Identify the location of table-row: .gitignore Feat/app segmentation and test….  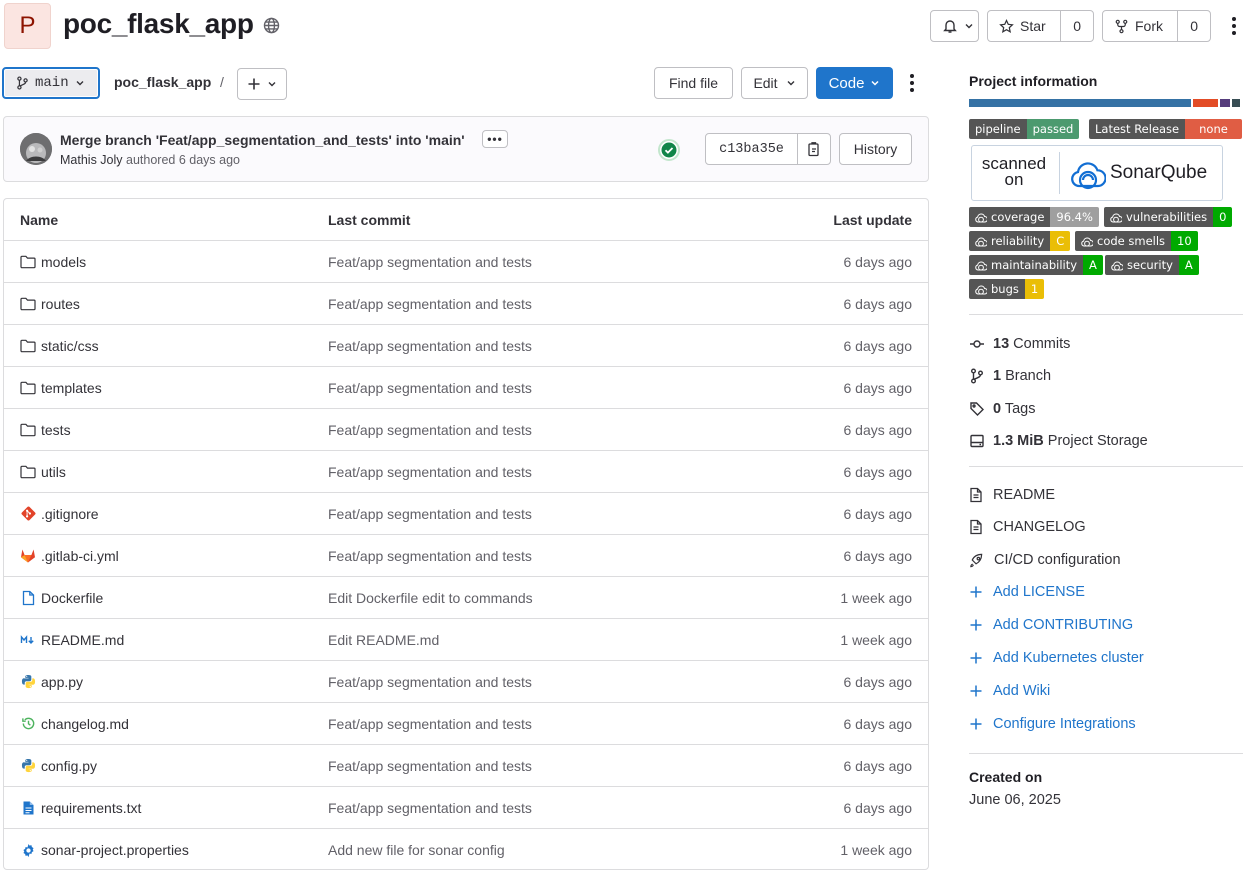
(466, 514).